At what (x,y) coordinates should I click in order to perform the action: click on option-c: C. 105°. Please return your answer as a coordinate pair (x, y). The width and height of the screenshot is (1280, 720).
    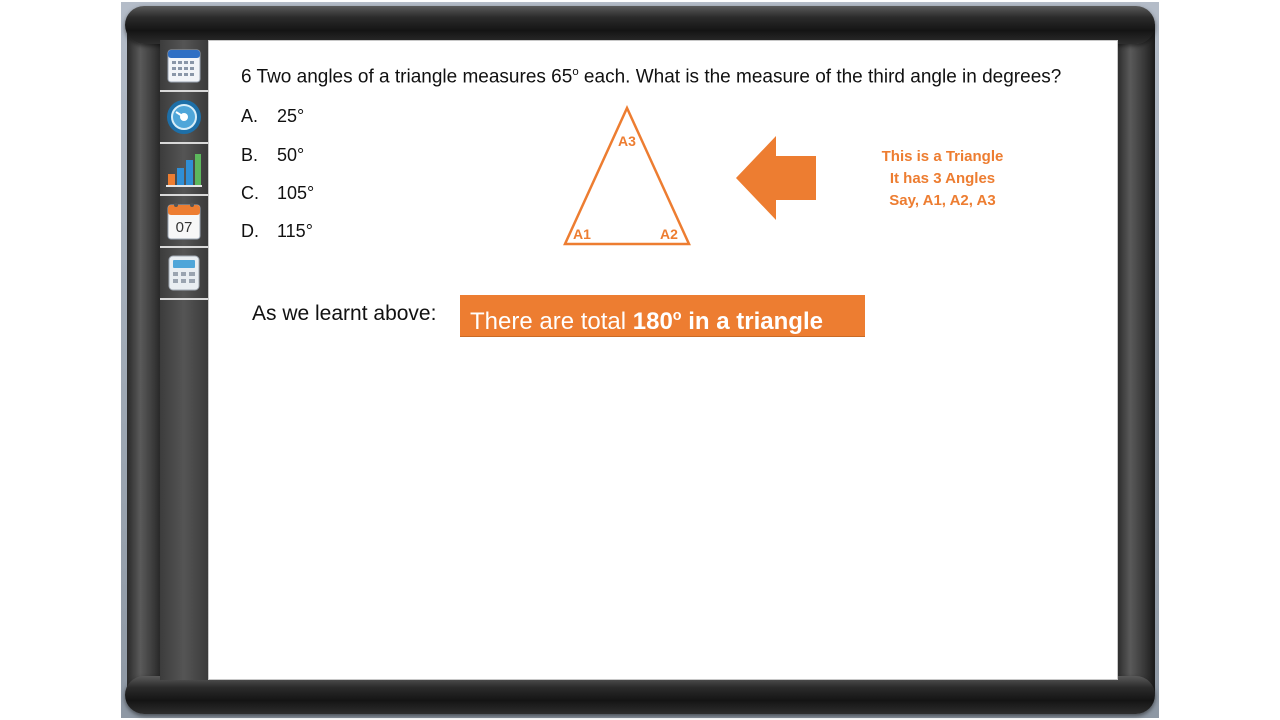
    Looking at the image, I should click on (277, 193).